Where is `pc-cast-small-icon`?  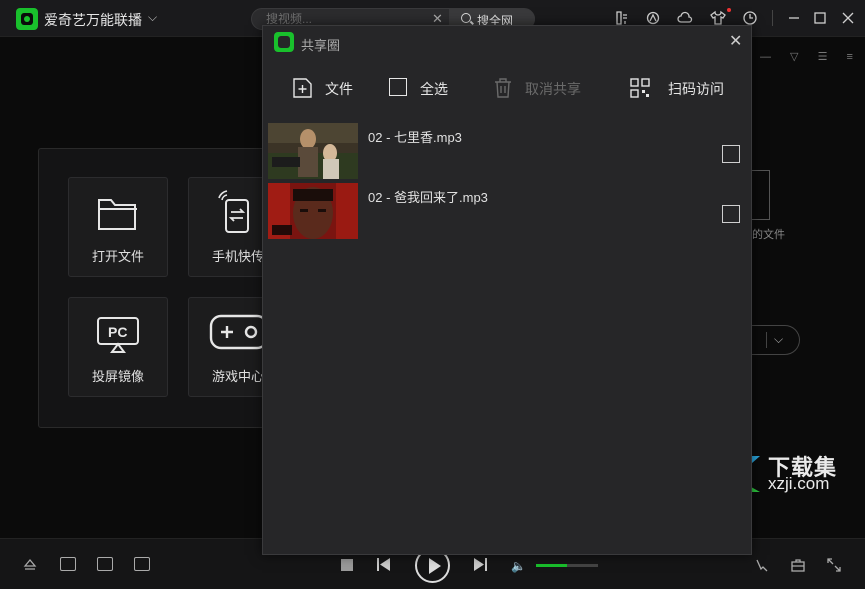
pc-cast-small-icon is located at coordinates (142, 564).